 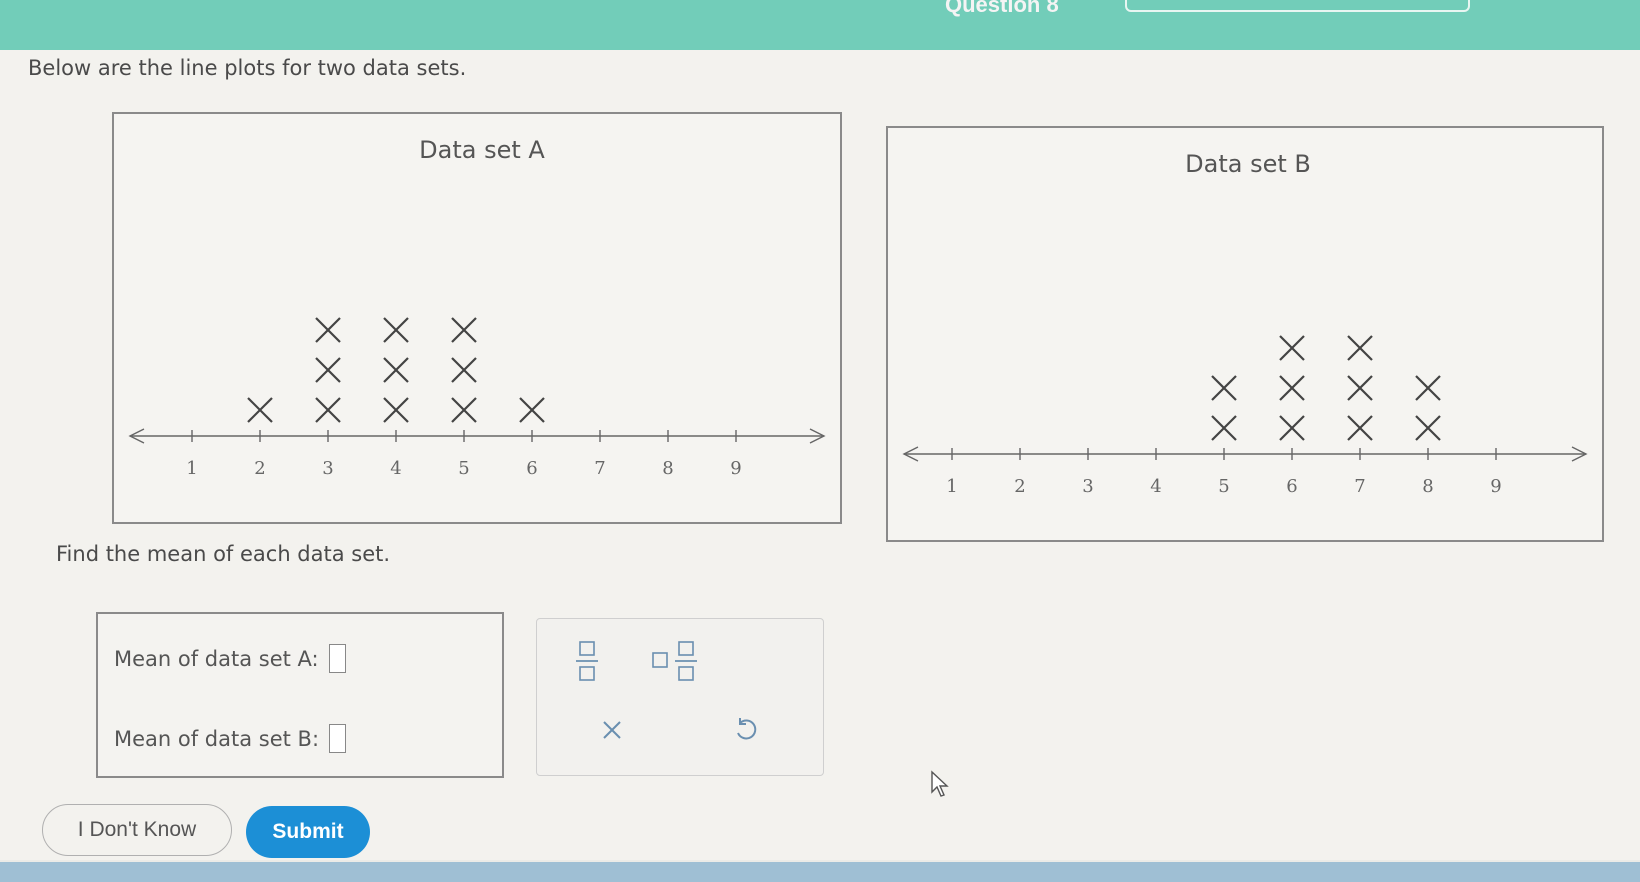 What do you see at coordinates (308, 832) in the screenshot?
I see `submit-button: Submit` at bounding box center [308, 832].